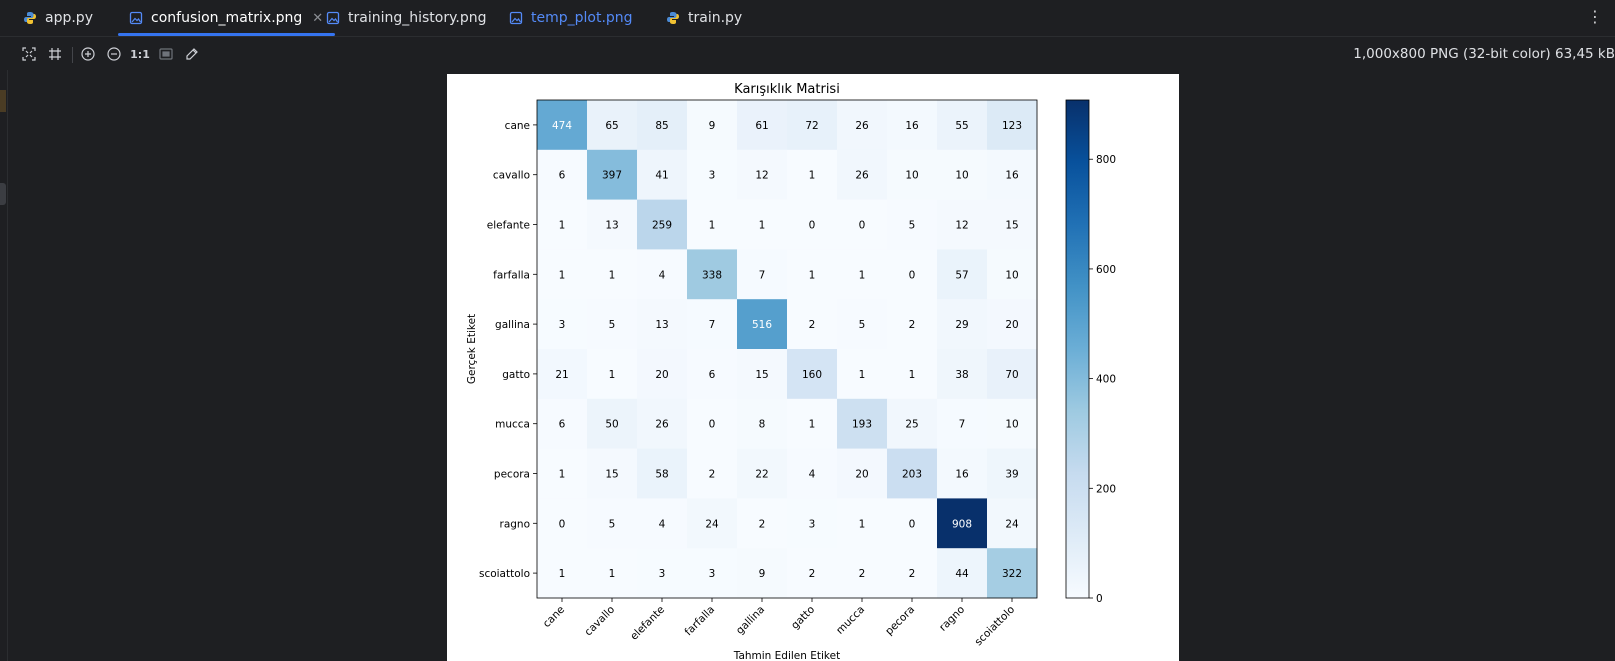  What do you see at coordinates (961, 275) in the screenshot?
I see `cell-value-label: 57` at bounding box center [961, 275].